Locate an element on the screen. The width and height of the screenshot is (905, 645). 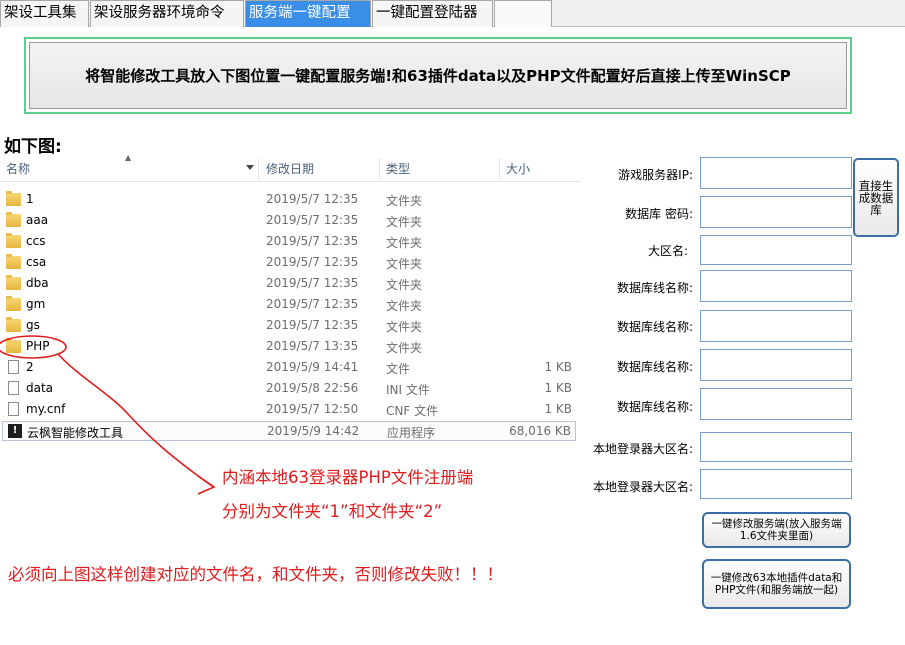
label-local-launcher-zone-1: 本地登录器大区名: is located at coordinates (642, 449).